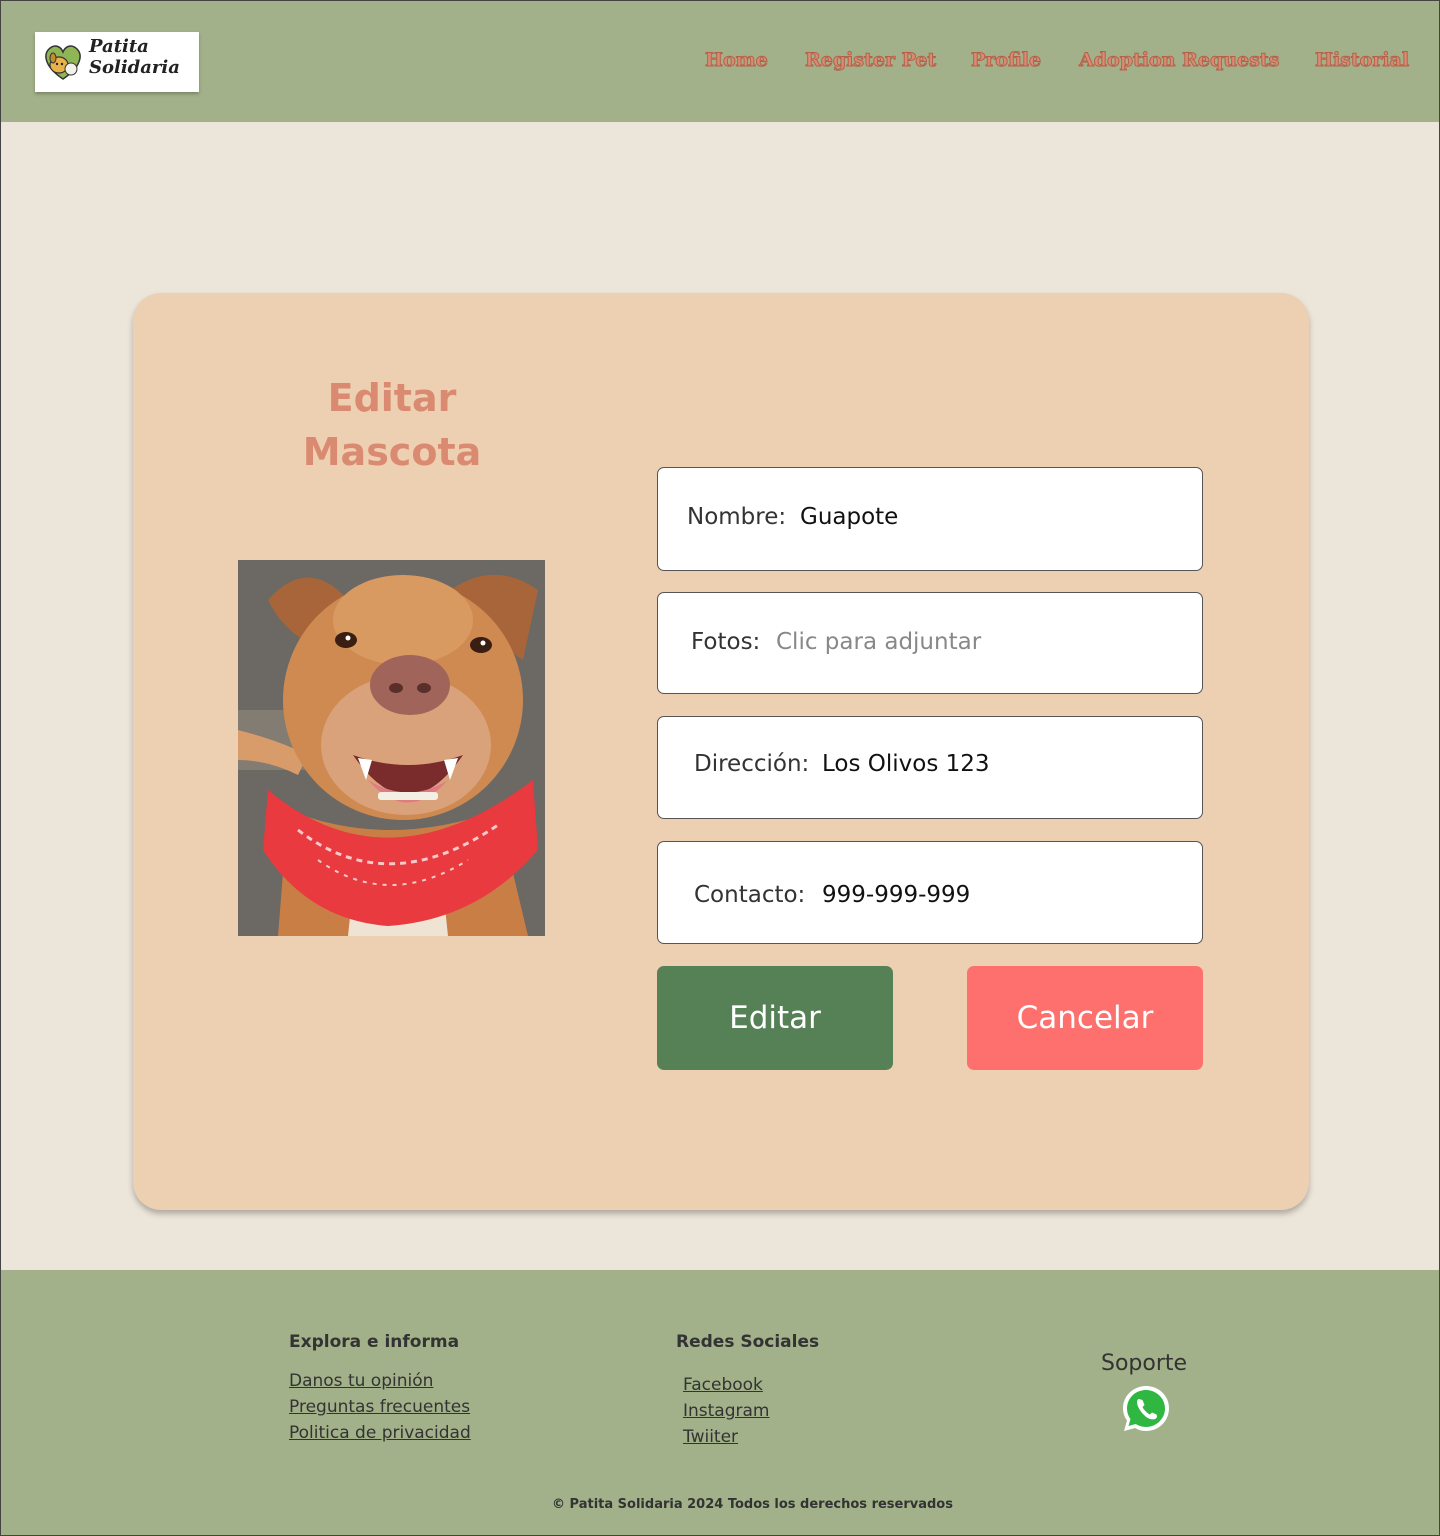 This screenshot has width=1440, height=1536. I want to click on footer-link-facebook: Facebook, so click(751, 1385).